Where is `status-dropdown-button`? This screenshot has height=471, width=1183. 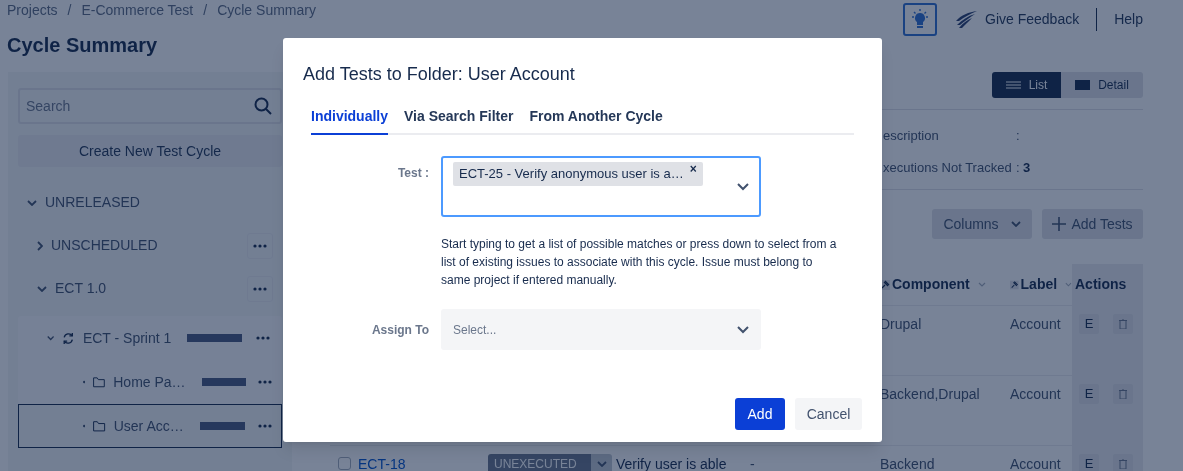 status-dropdown-button is located at coordinates (601, 462).